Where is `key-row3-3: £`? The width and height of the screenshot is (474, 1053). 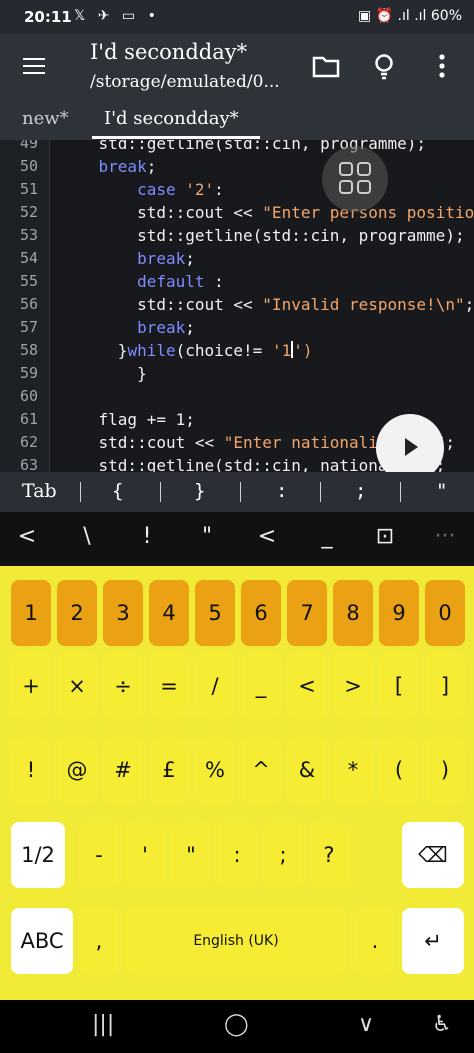
key-row3-3: £ is located at coordinates (169, 770).